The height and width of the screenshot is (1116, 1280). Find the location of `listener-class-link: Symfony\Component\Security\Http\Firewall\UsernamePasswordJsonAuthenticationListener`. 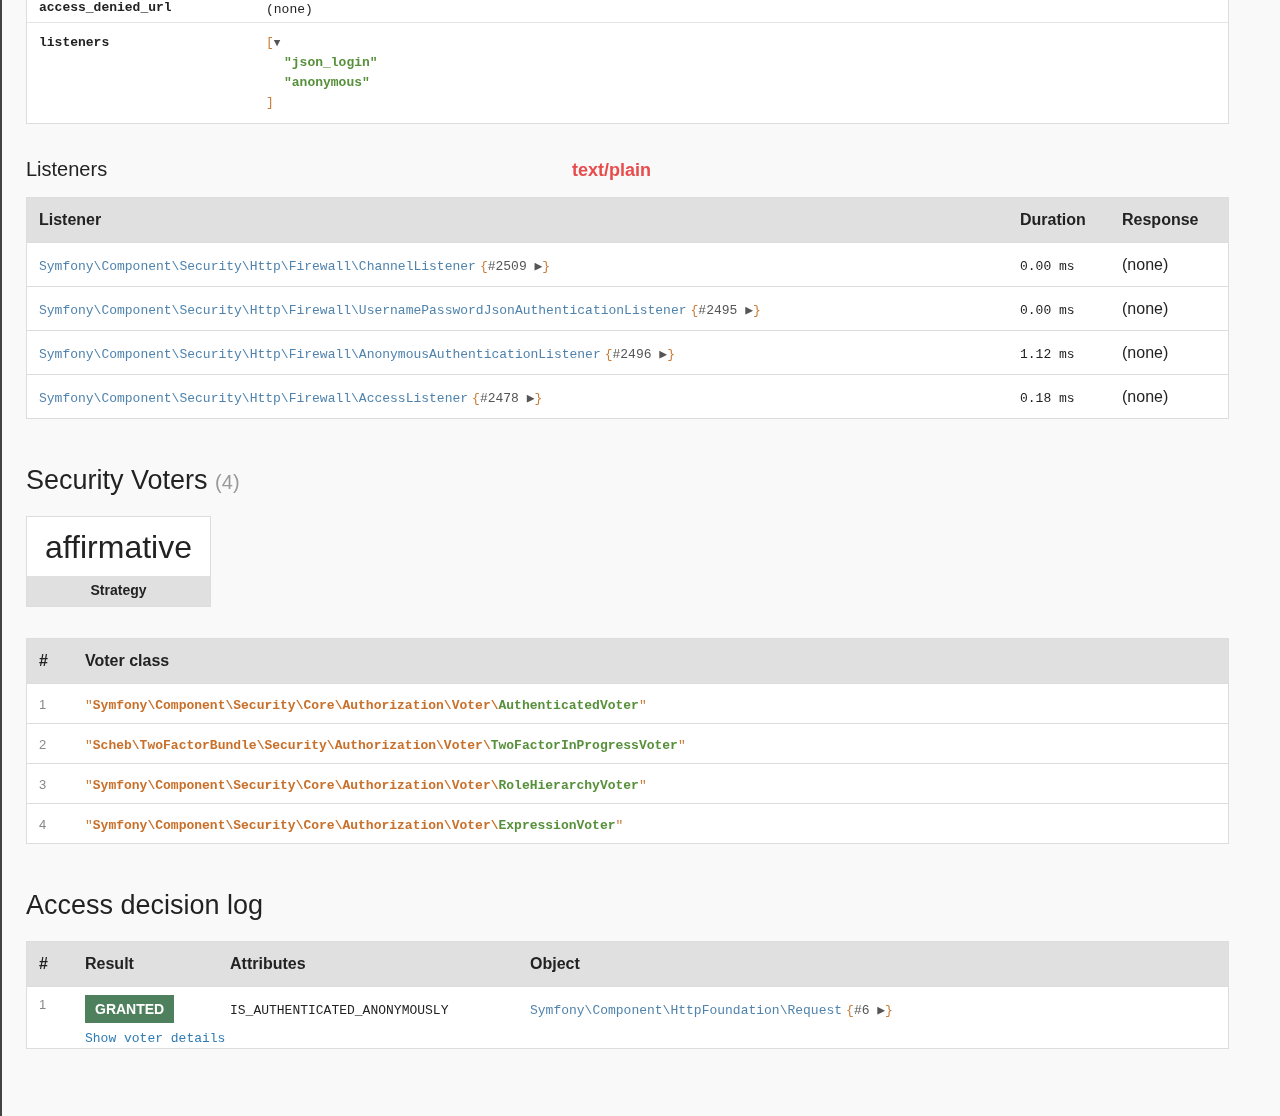

listener-class-link: Symfony\Component\Security\Http\Firewall\UsernamePasswordJsonAuthenticationListener is located at coordinates (363, 310).